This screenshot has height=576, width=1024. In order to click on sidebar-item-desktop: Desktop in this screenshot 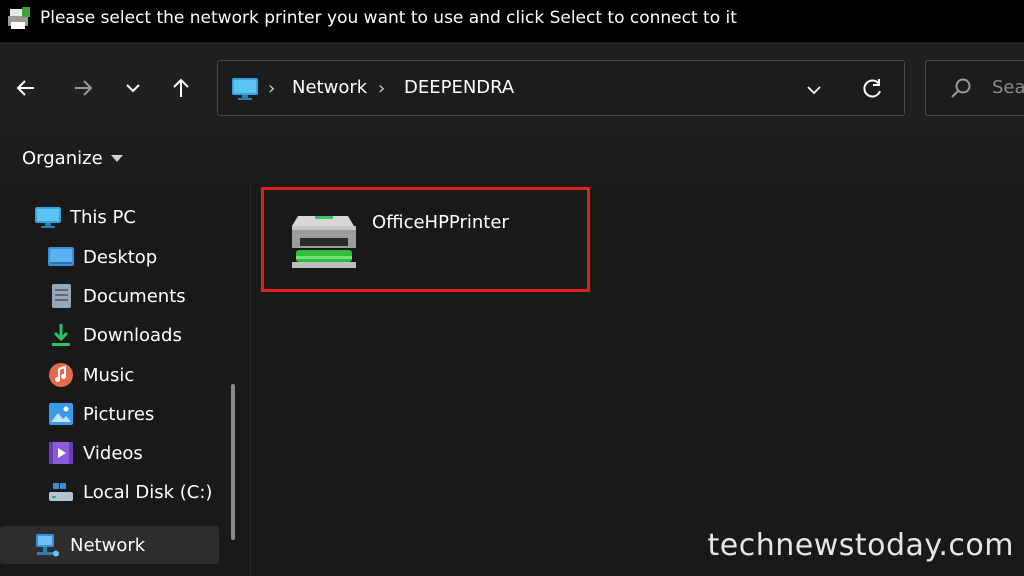, I will do `click(102, 257)`.